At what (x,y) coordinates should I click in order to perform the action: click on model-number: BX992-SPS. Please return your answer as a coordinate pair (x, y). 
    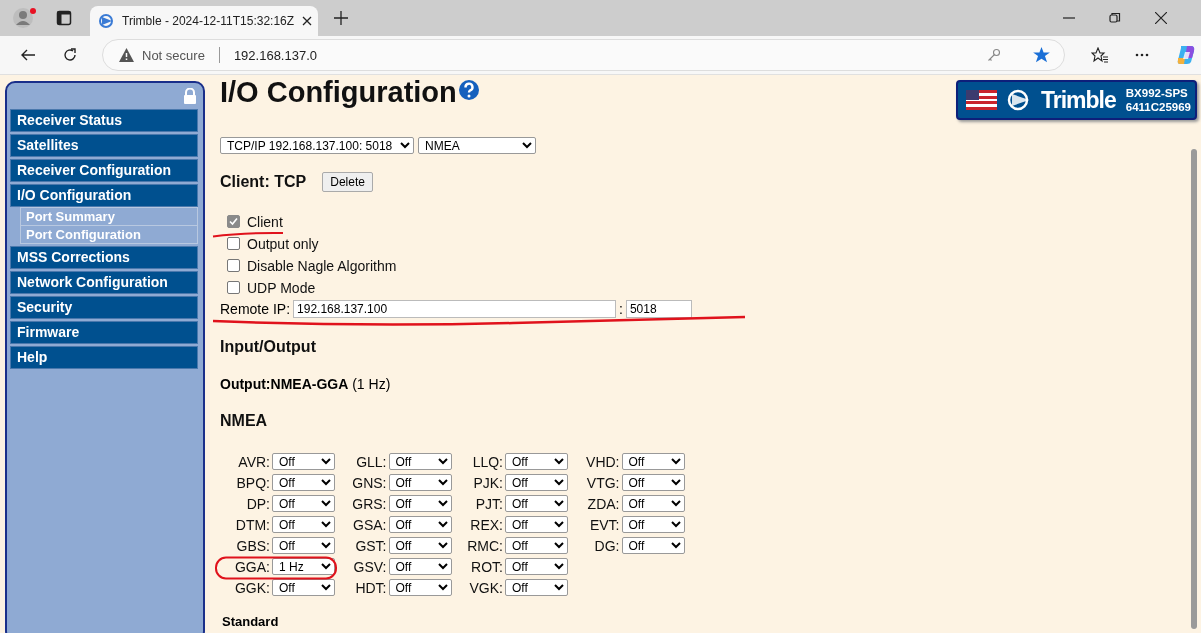
    Looking at the image, I should click on (1157, 93).